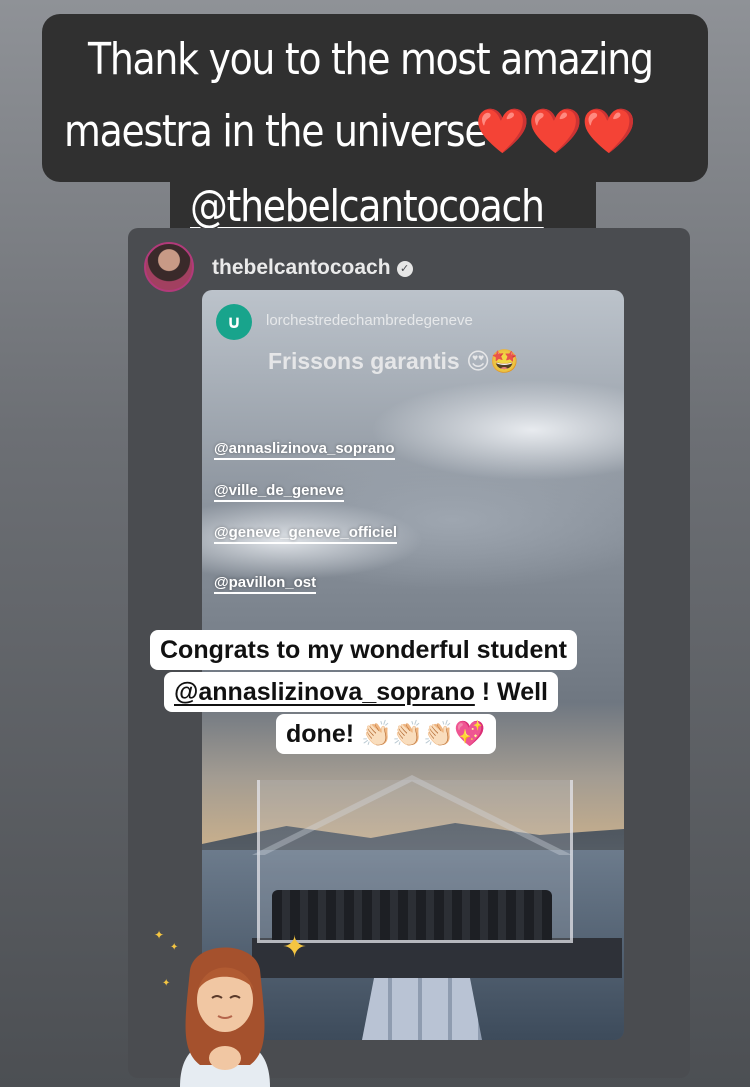  Describe the element at coordinates (369, 320) in the screenshot. I see `inner-story-account: lorchestredechambredegeneve` at that location.